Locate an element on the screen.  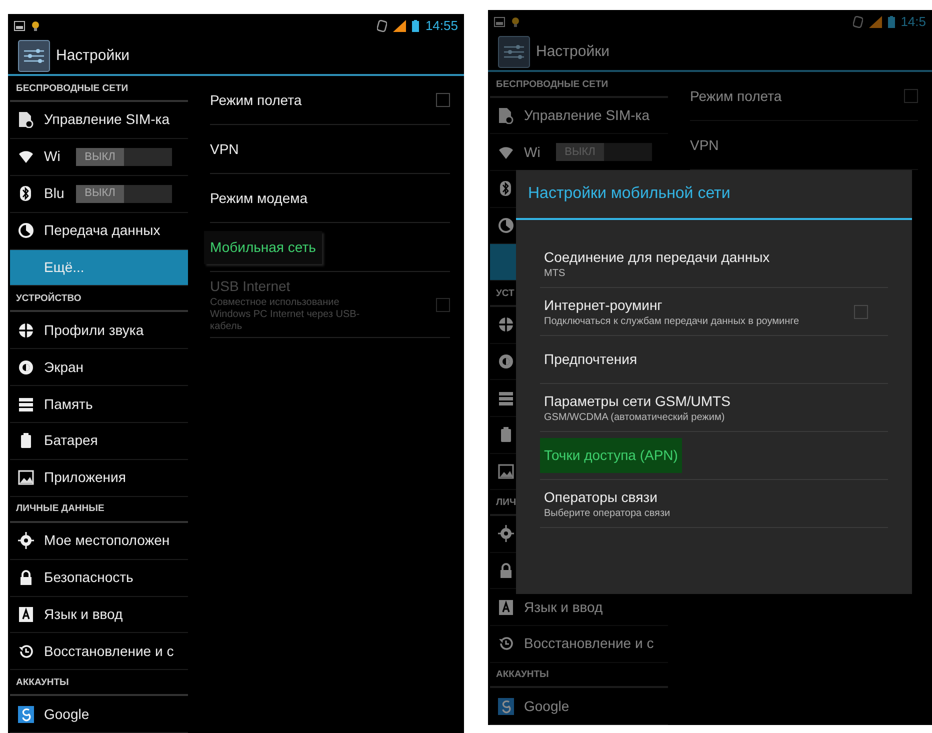
wifi-icon is located at coordinates (26, 157).